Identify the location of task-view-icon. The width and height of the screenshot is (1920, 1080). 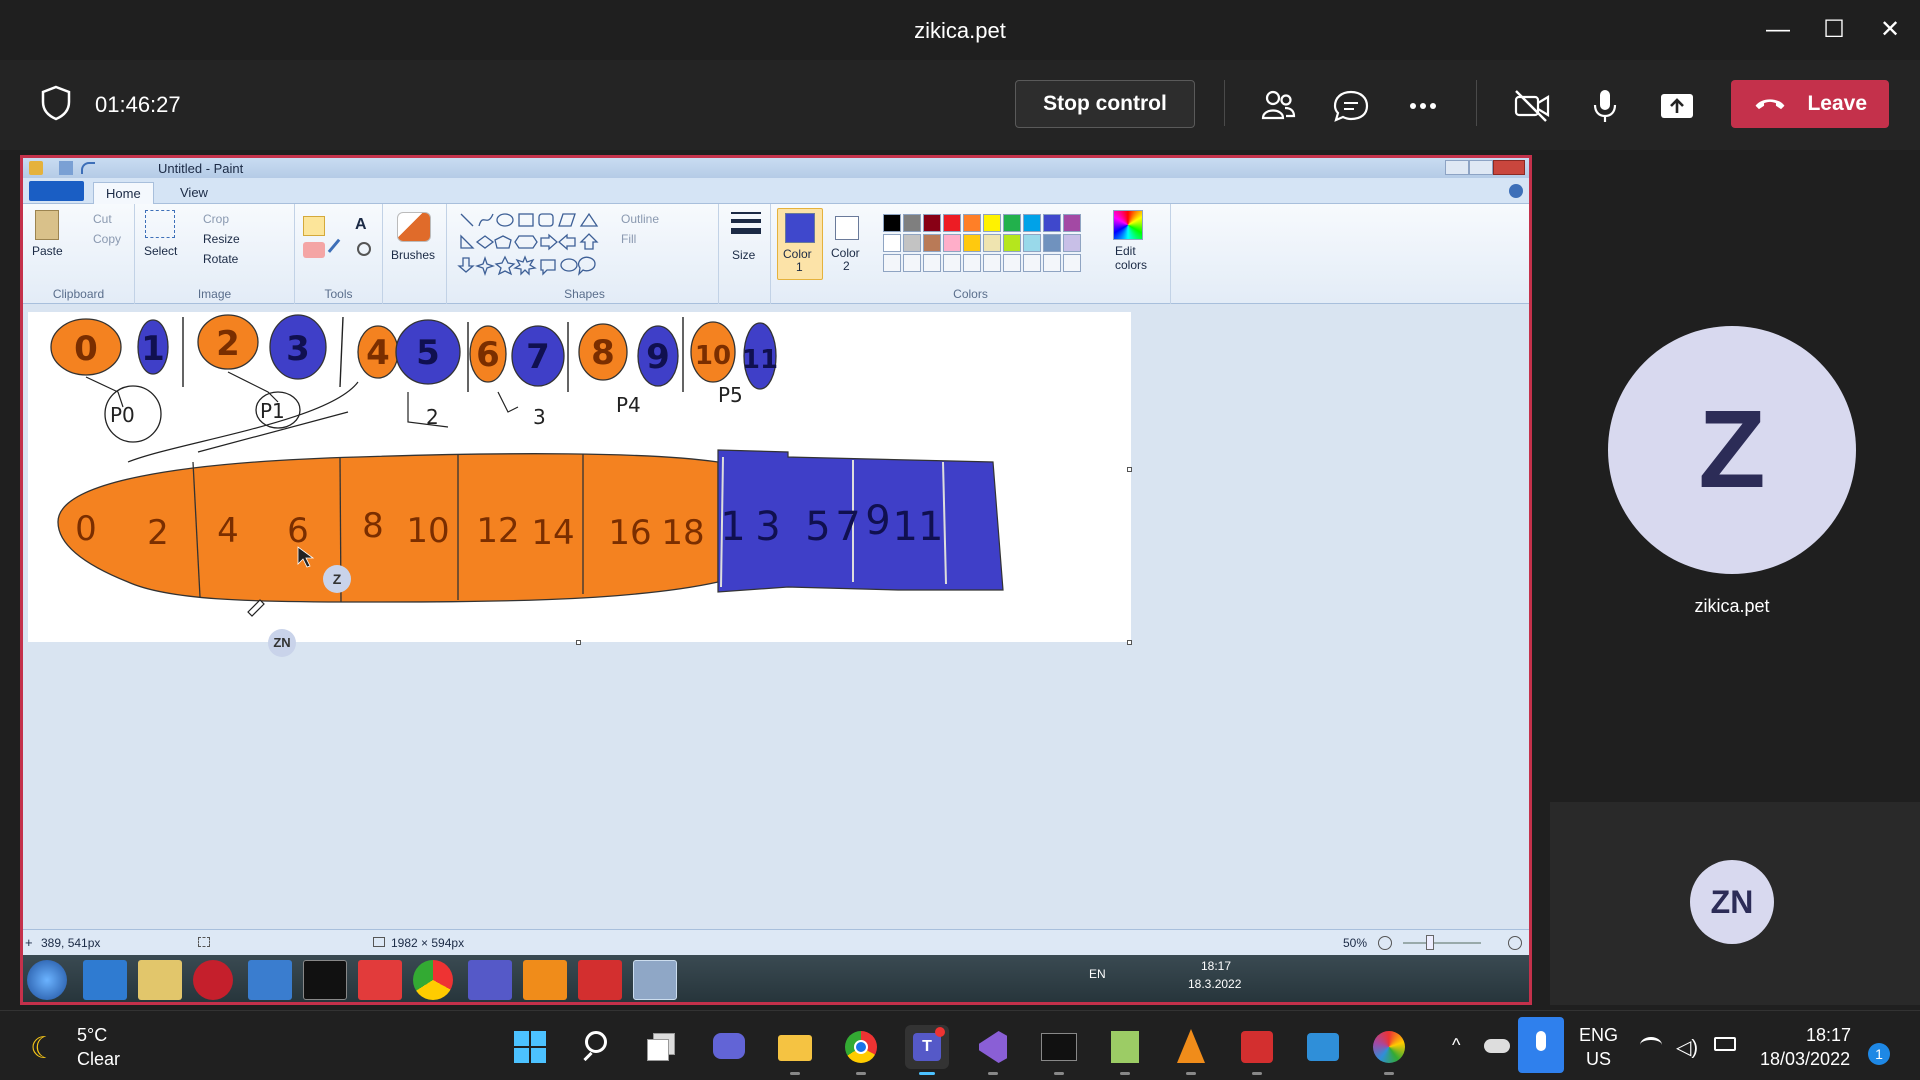
(663, 1047).